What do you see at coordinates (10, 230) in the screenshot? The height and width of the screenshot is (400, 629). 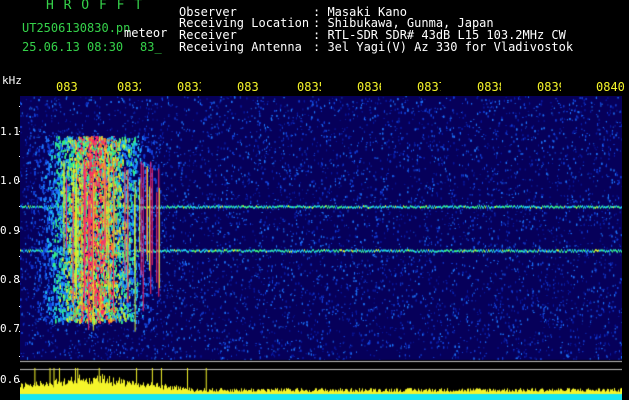 I see `y-tick-label: 0.9` at bounding box center [10, 230].